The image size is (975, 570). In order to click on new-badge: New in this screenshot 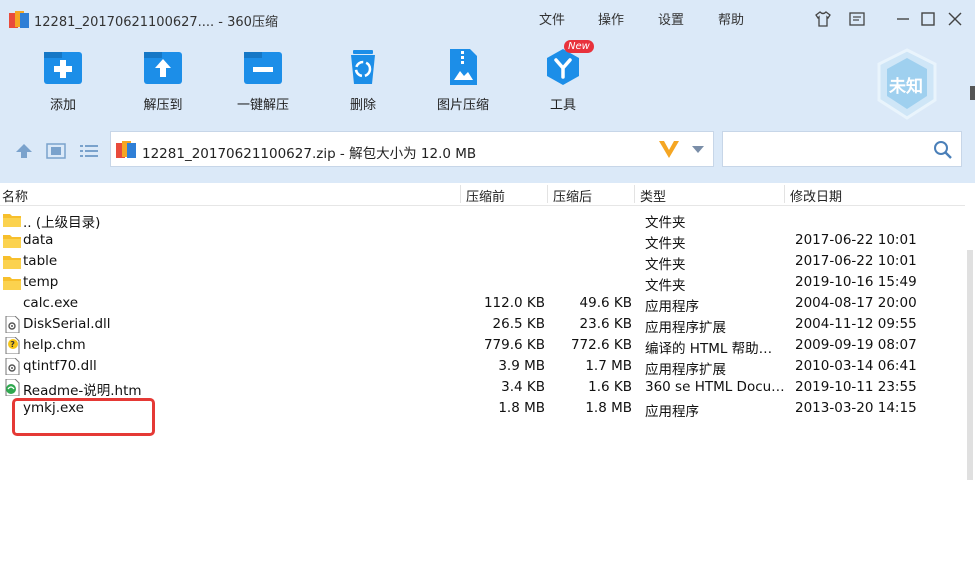, I will do `click(579, 46)`.